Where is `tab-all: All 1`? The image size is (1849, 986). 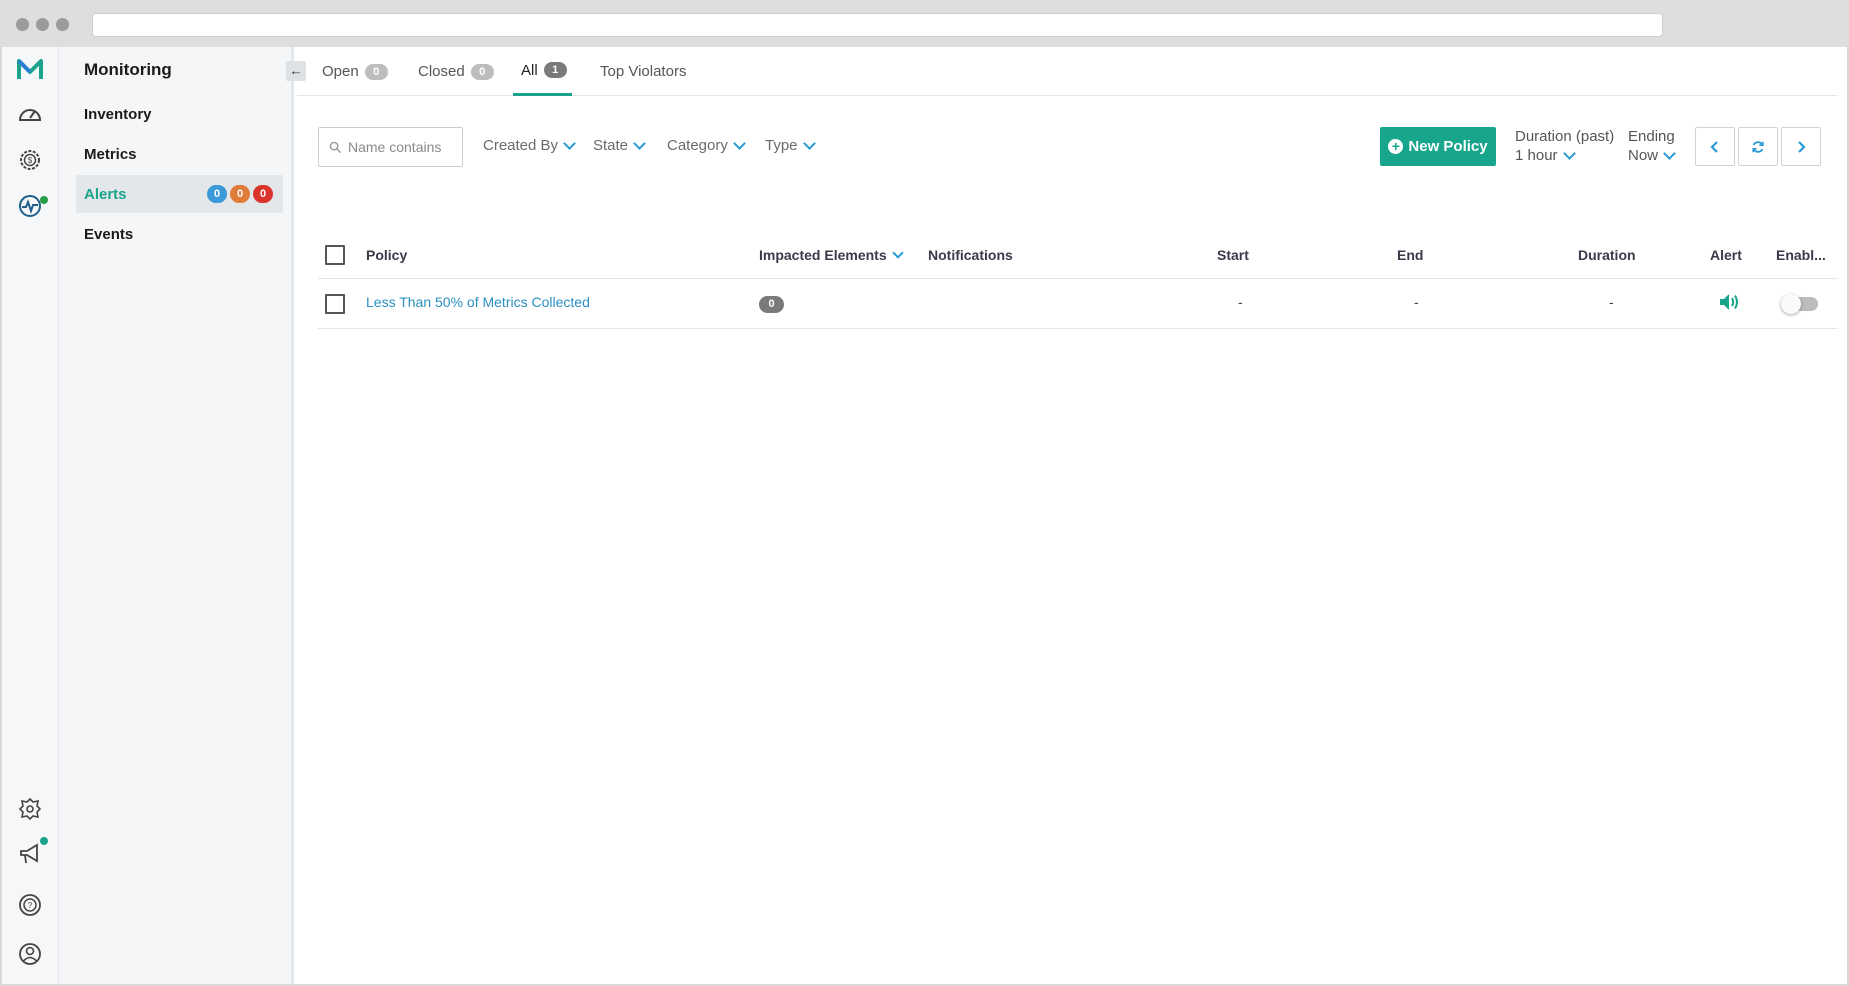 tab-all: All 1 is located at coordinates (542, 71).